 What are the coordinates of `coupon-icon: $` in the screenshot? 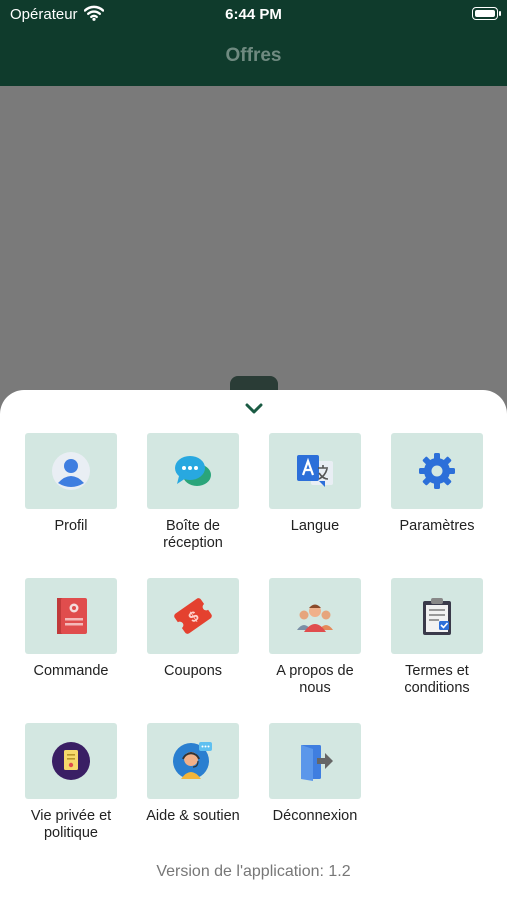 It's located at (193, 616).